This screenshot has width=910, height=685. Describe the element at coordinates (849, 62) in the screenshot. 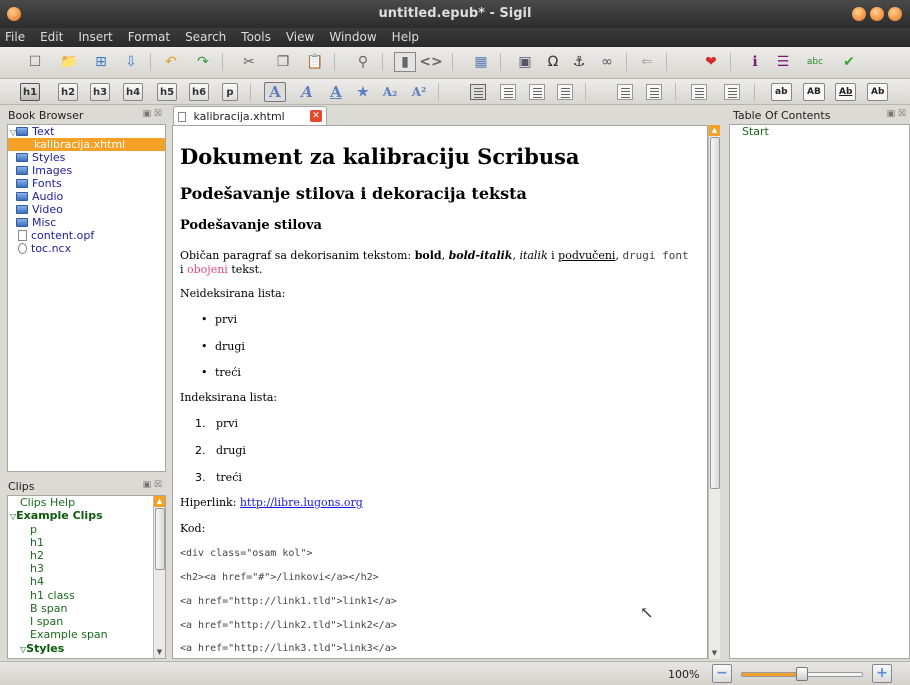

I see `validate-check-icon: ✔` at that location.